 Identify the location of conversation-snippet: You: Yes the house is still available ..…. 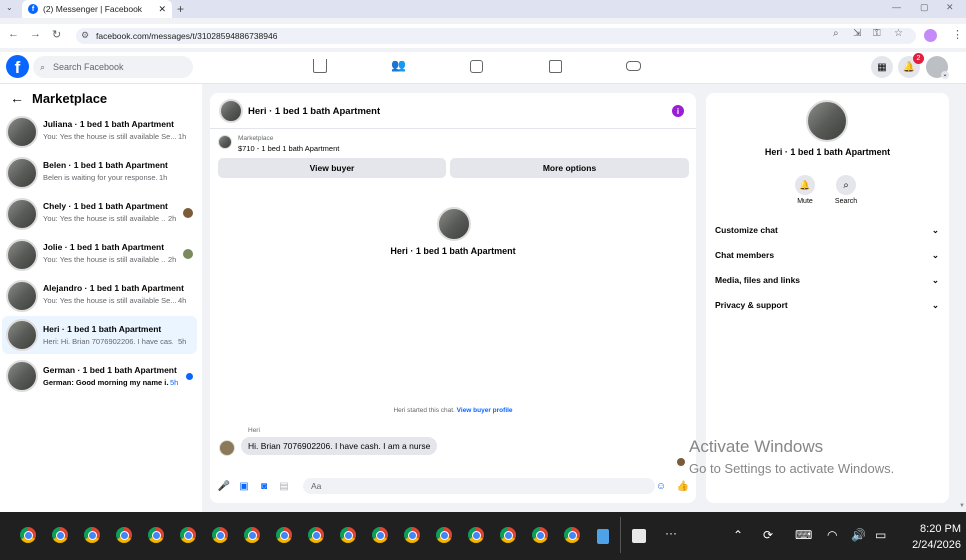
(104, 259).